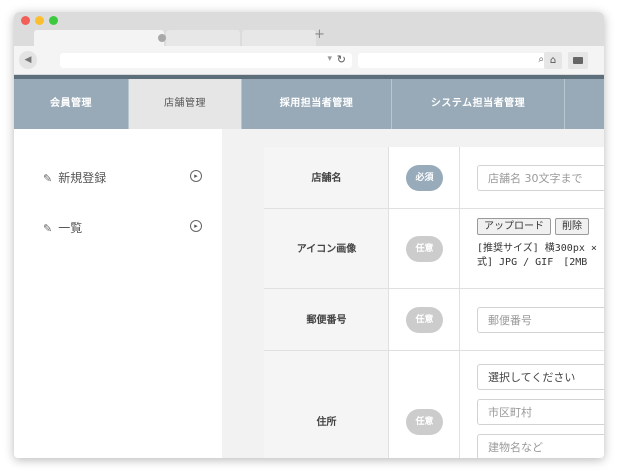 The width and height of the screenshot is (618, 473). I want to click on sidebar-item-label: 新規登録, so click(82, 178).